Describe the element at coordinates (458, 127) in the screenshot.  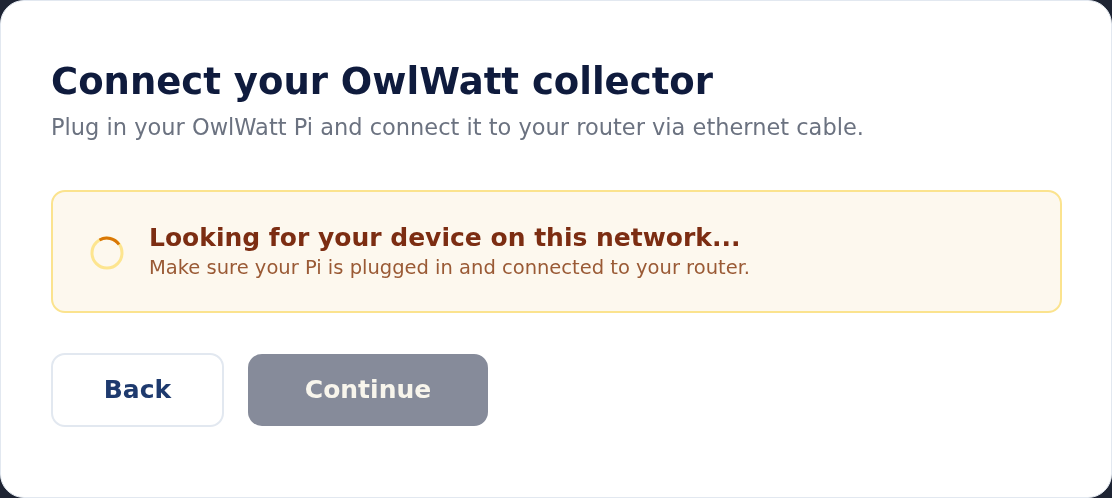
I see `dialog-subtitle: Plug in your OwlWatt Pi and connect it to your router via ethernet cable.` at that location.